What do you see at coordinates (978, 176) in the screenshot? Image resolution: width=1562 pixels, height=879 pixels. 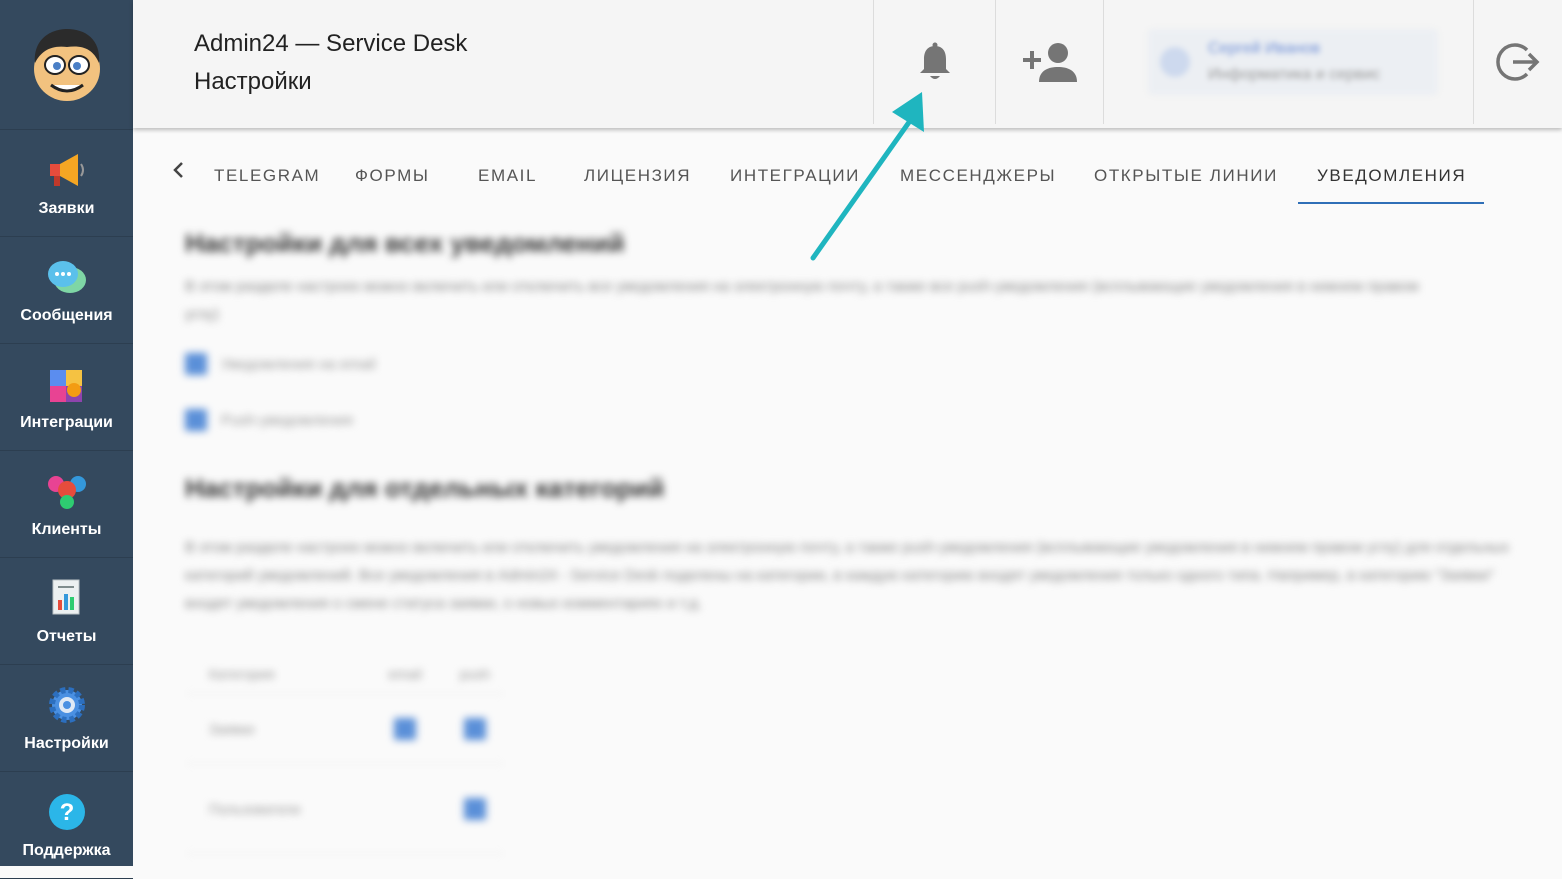 I see `tab-messengers: МЕССЕНДЖЕРЫ` at bounding box center [978, 176].